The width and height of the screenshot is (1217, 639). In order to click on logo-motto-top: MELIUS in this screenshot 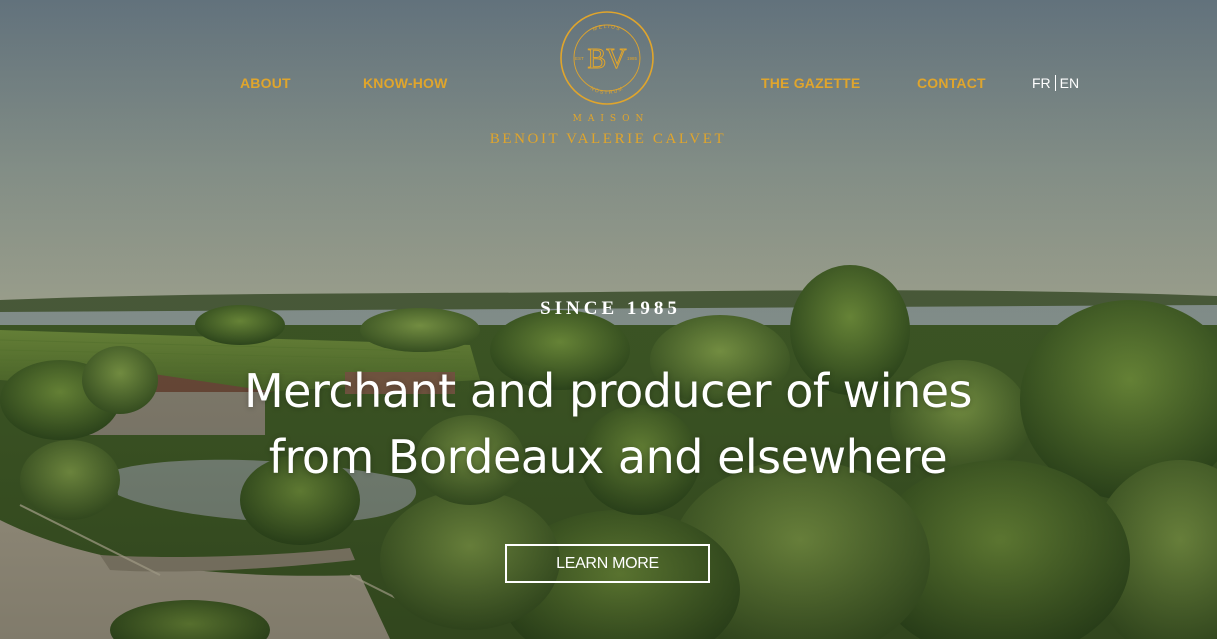, I will do `click(606, 28)`.